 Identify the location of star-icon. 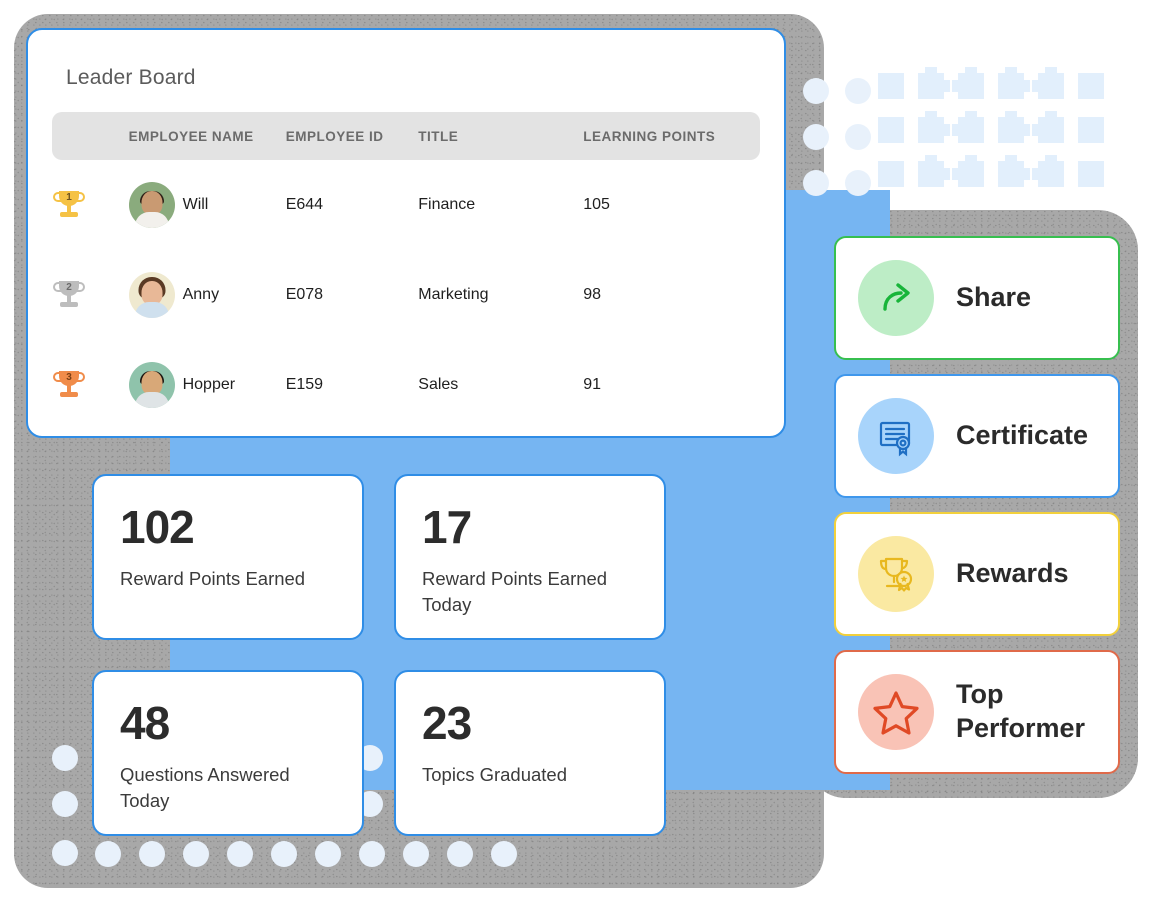
(896, 712).